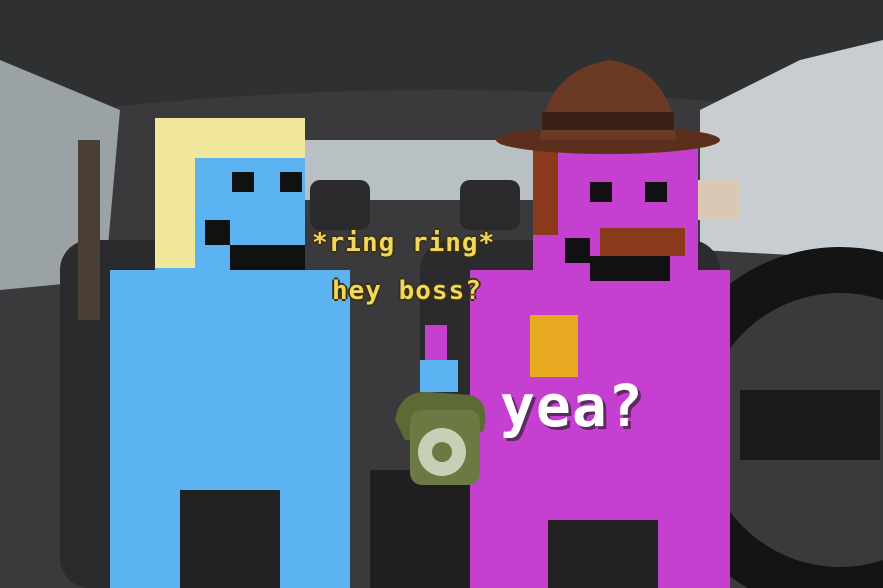  I want to click on blue-mouth, so click(267, 257).